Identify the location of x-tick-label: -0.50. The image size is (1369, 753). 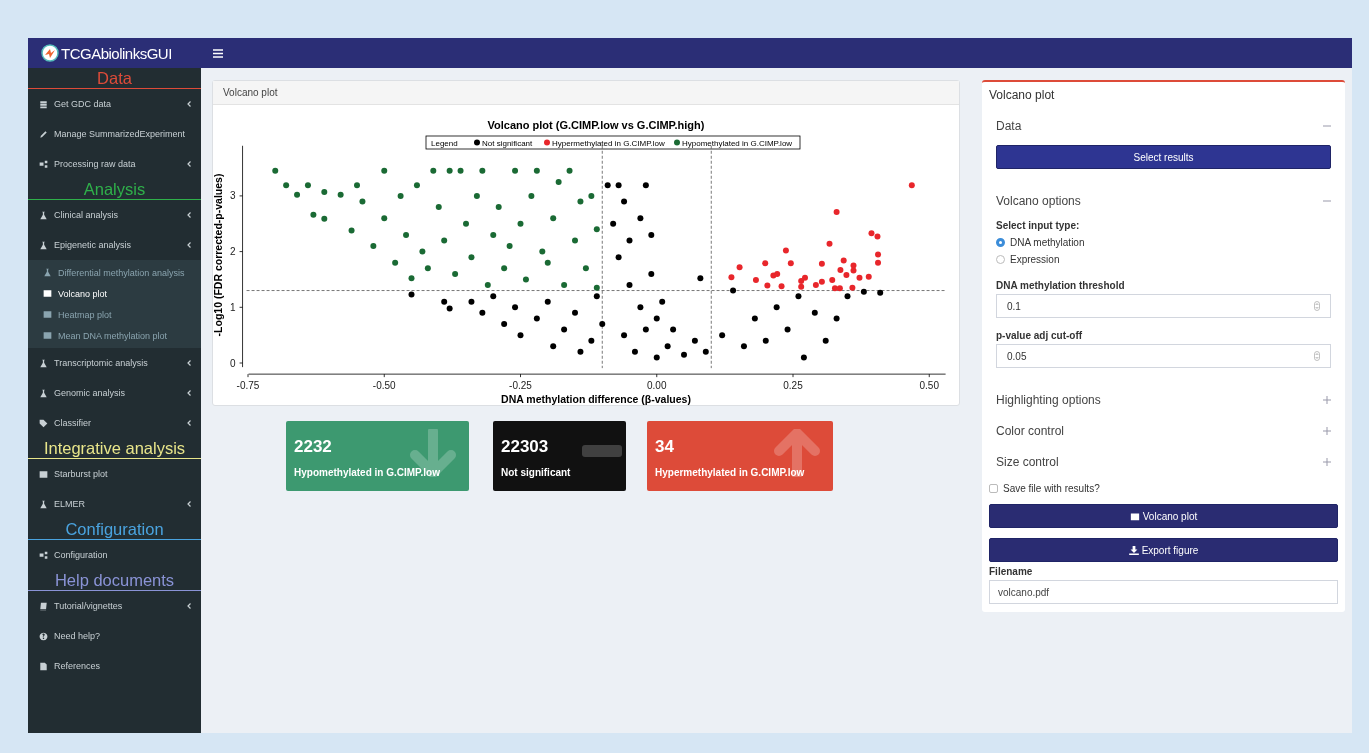
(384, 385).